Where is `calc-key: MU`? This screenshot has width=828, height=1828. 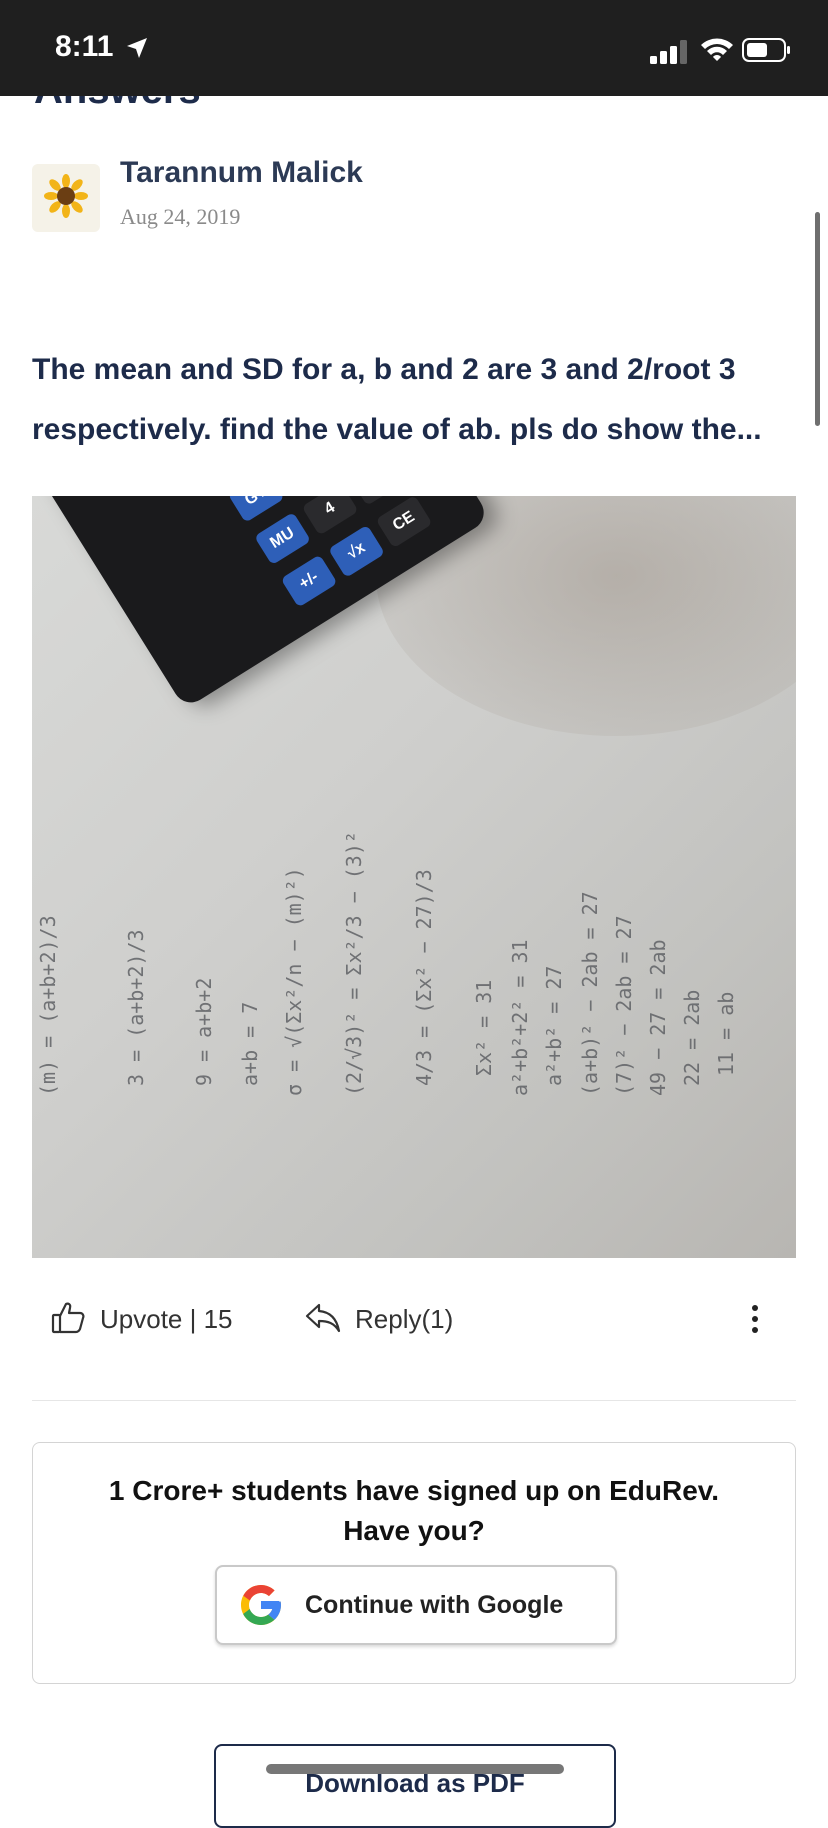
calc-key: MU is located at coordinates (283, 538).